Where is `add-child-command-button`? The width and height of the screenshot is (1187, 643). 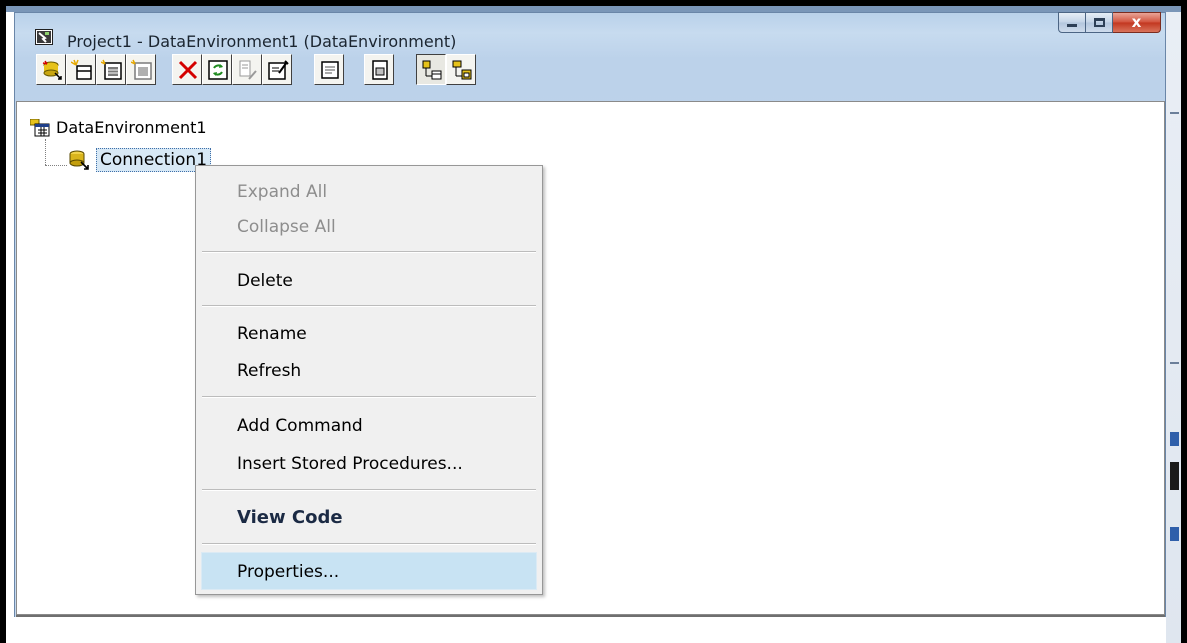 add-child-command-button is located at coordinates (141, 69).